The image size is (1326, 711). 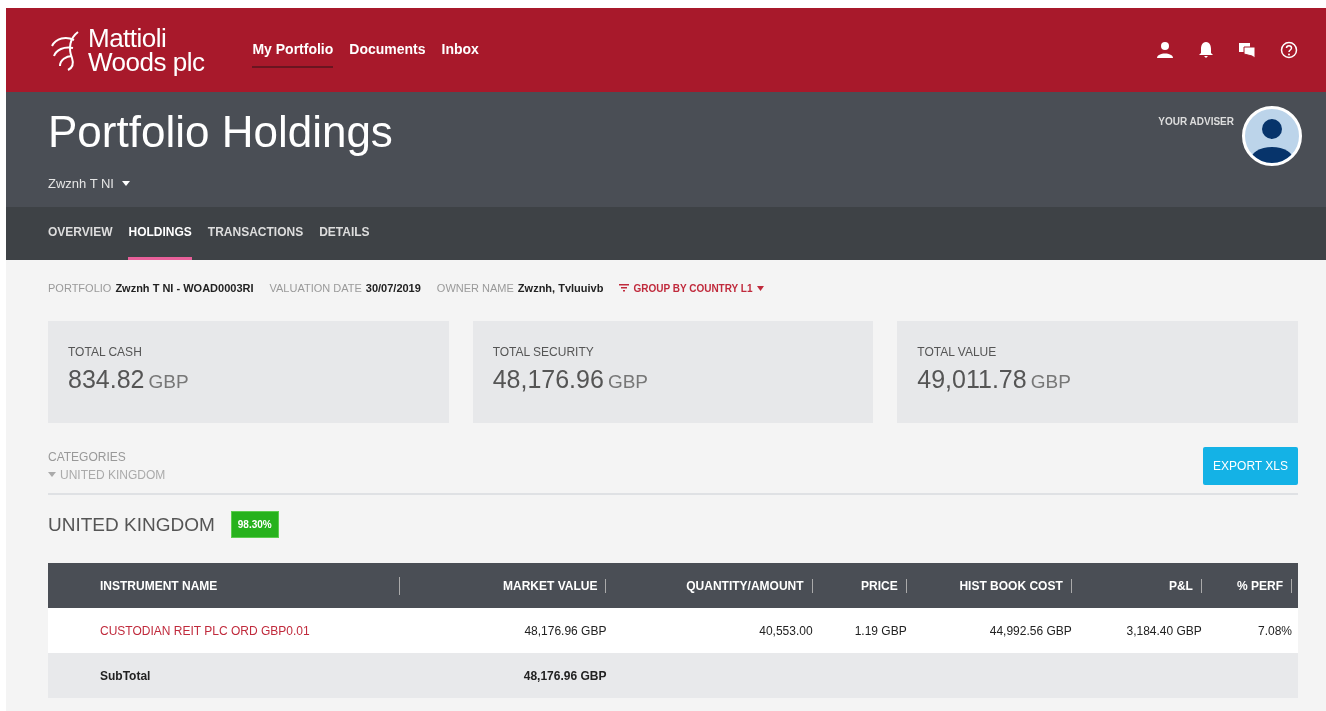 What do you see at coordinates (1165, 50) in the screenshot?
I see `user-icon` at bounding box center [1165, 50].